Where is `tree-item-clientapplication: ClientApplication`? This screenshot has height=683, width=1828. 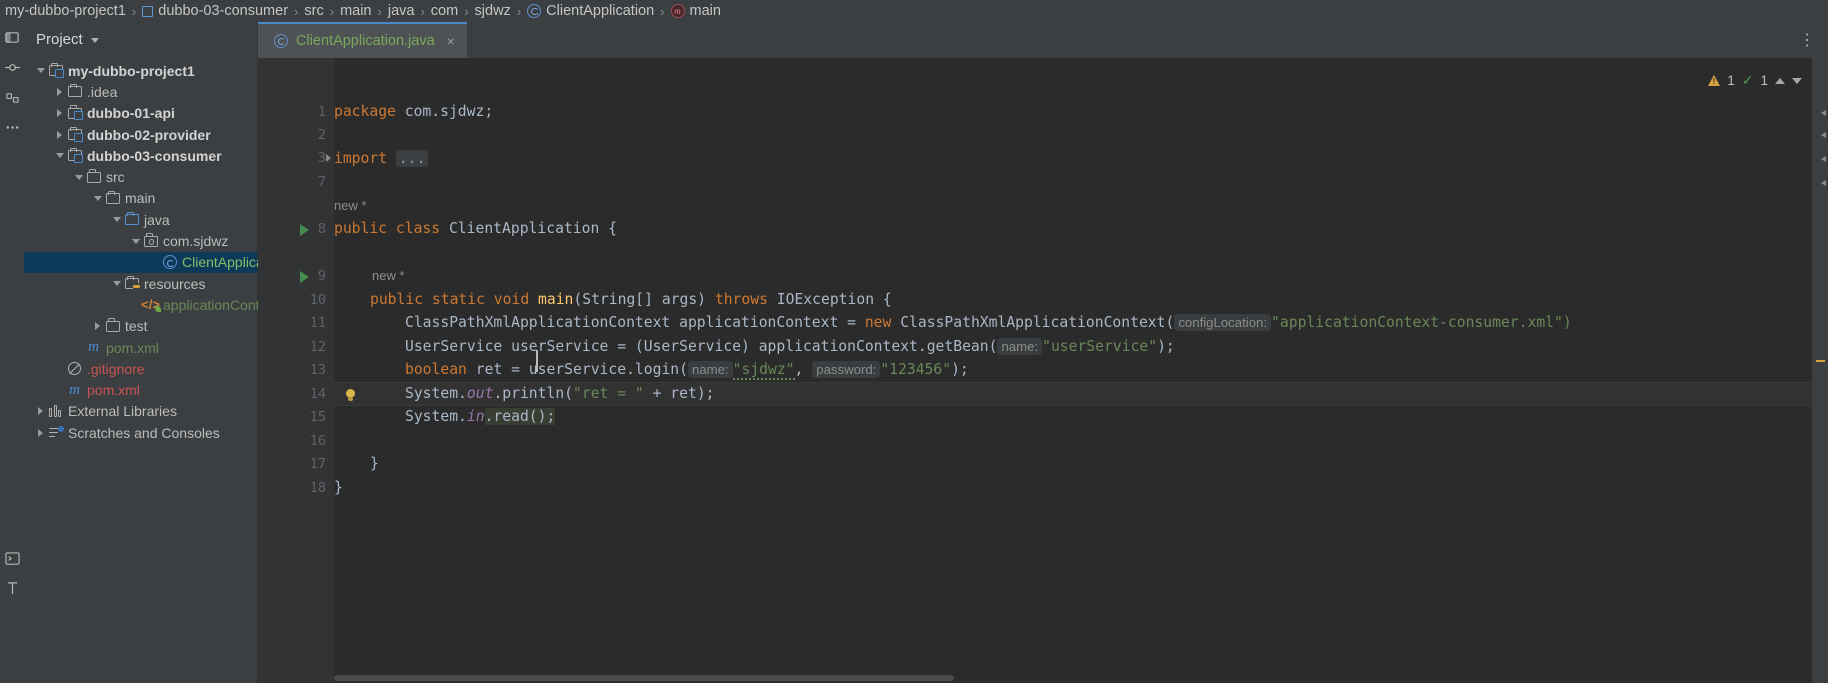
tree-item-clientapplication: ClientApplication is located at coordinates (155, 262).